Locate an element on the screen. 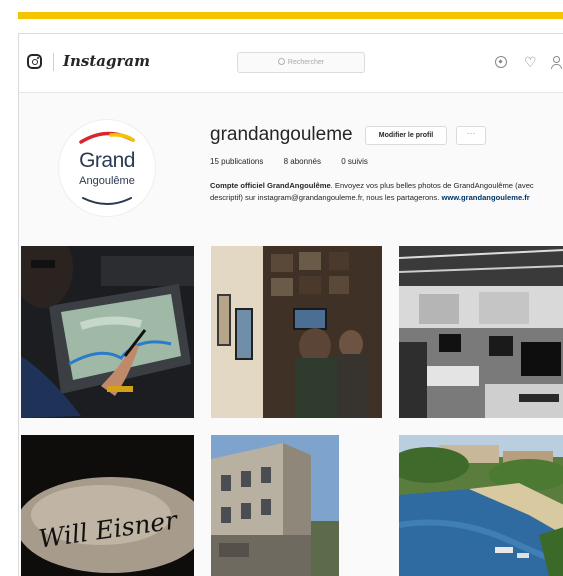 Image resolution: width=563 pixels, height=576 pixels. post-thumbnail-artist is located at coordinates (107, 332).